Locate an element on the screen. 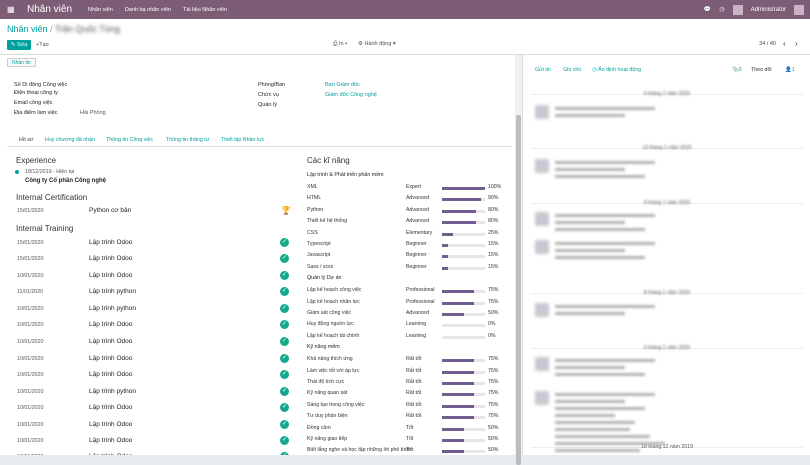 The height and width of the screenshot is (465, 810). pager-prev-icon: ‹ is located at coordinates (784, 43).